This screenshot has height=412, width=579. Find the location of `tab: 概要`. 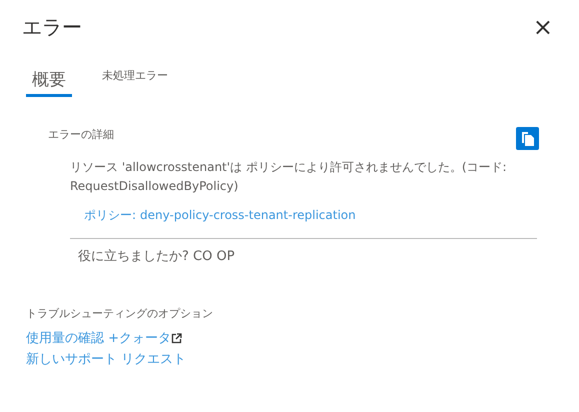

tab: 概要 is located at coordinates (49, 82).